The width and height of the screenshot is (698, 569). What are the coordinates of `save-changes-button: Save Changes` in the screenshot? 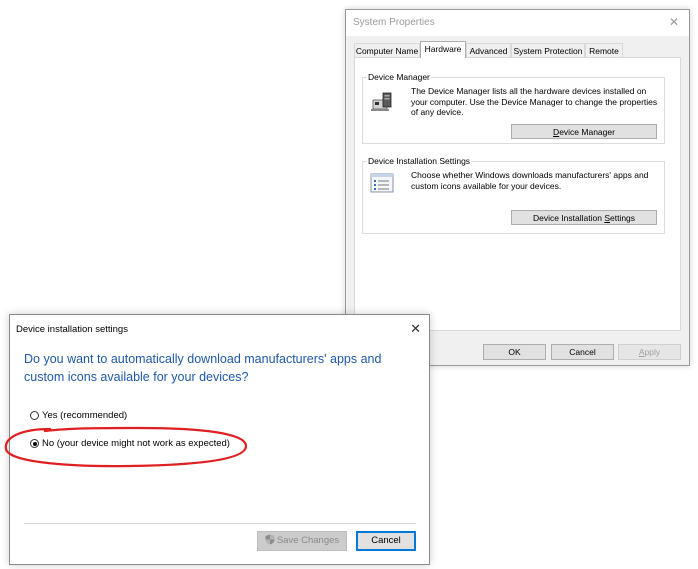 It's located at (302, 541).